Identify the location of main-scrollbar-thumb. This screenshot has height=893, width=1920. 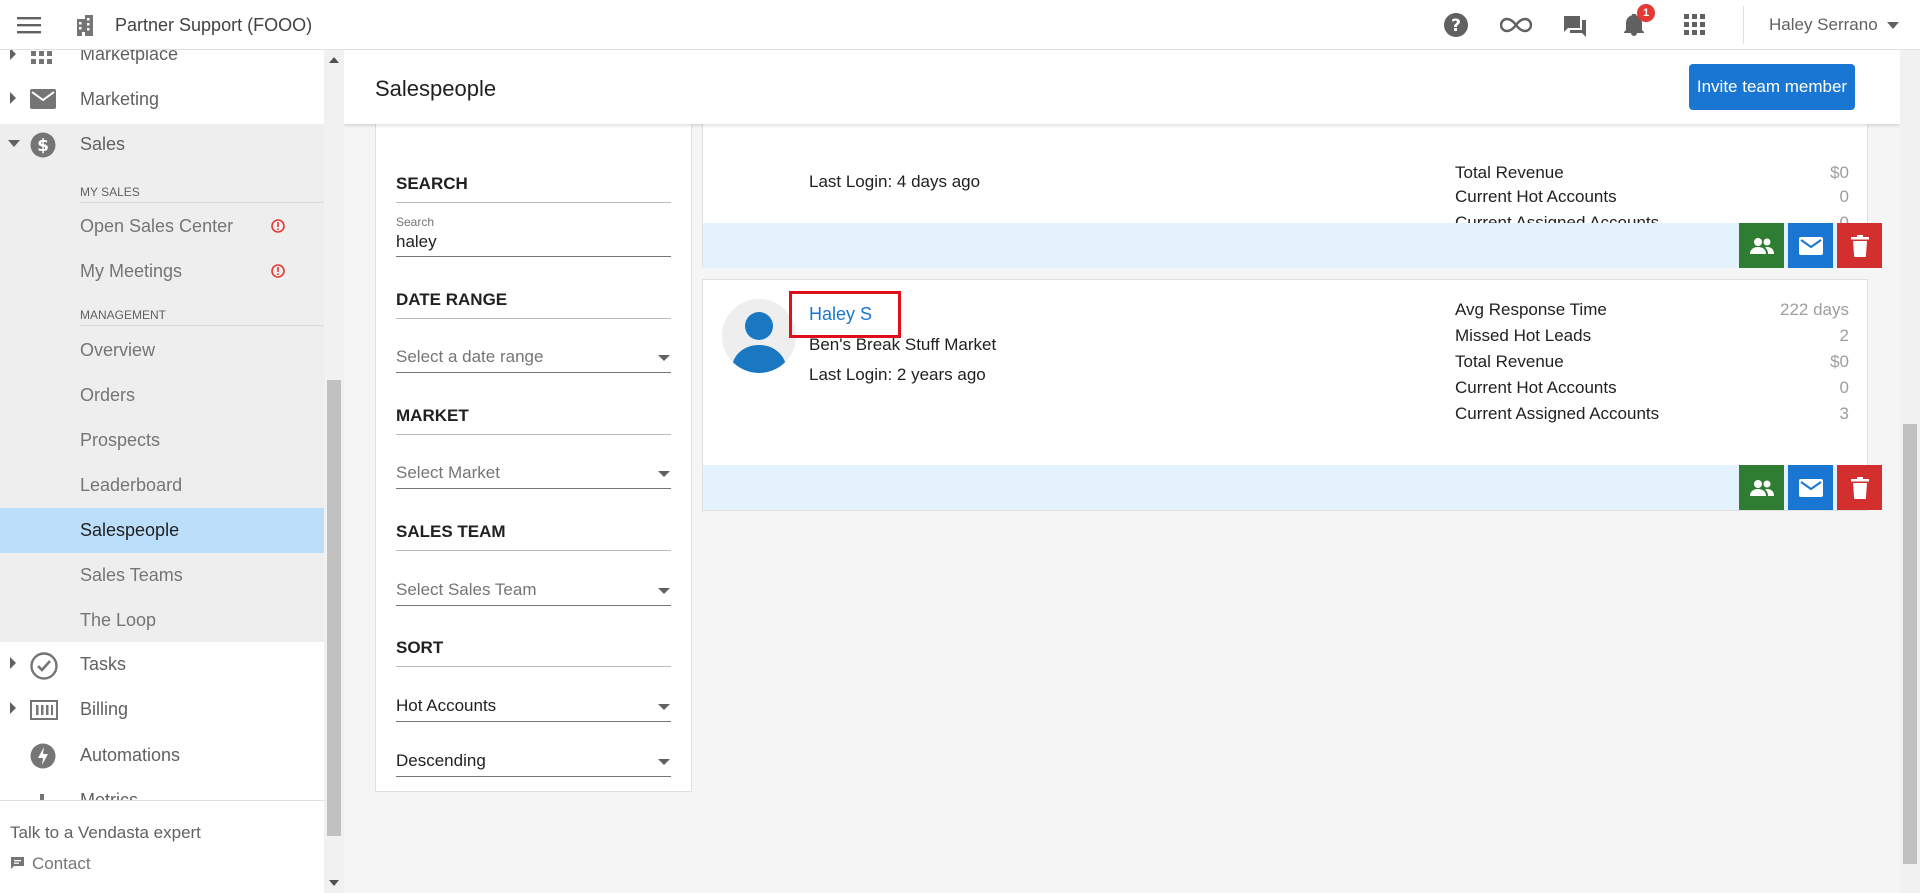
(1910, 644).